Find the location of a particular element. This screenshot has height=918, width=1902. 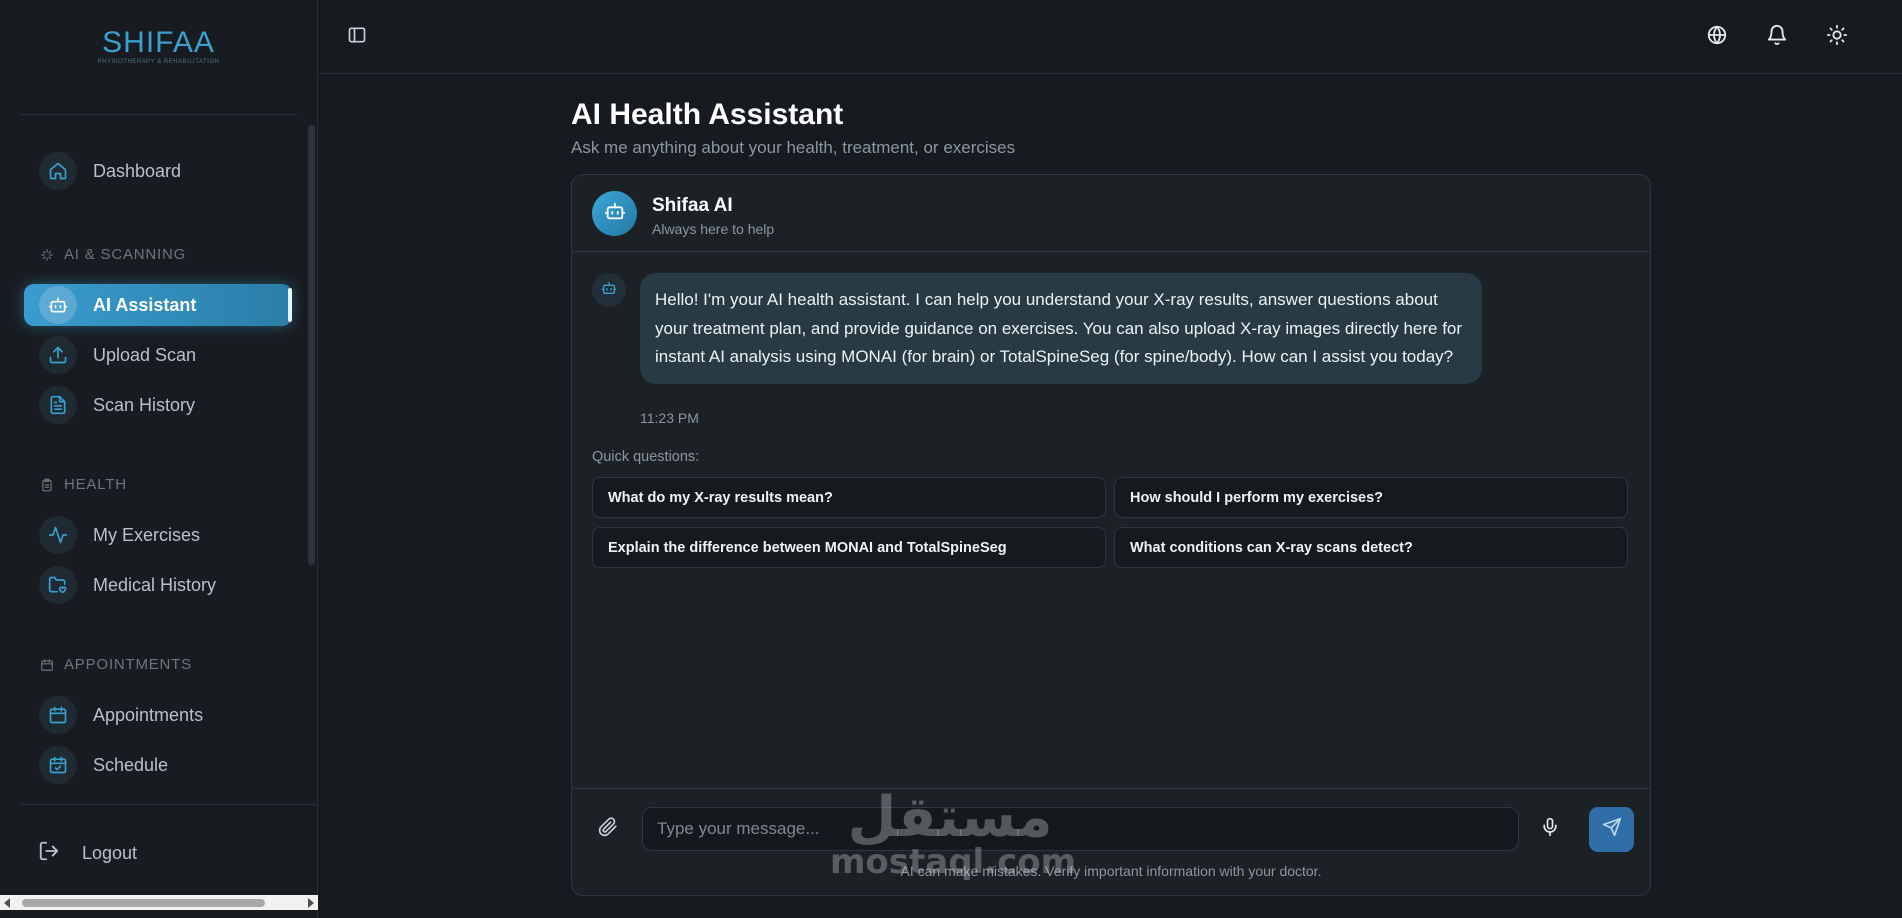

logout-label: Logout is located at coordinates (110, 853).